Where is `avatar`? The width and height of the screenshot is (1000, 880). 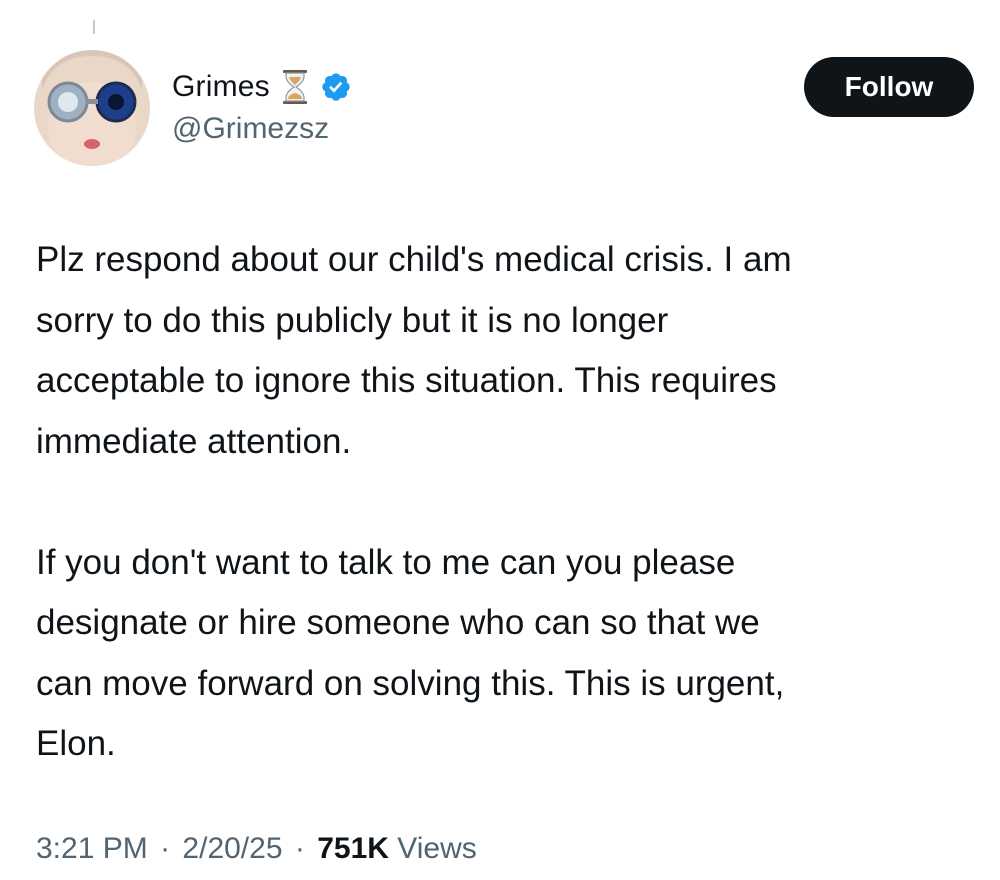
avatar is located at coordinates (92, 108).